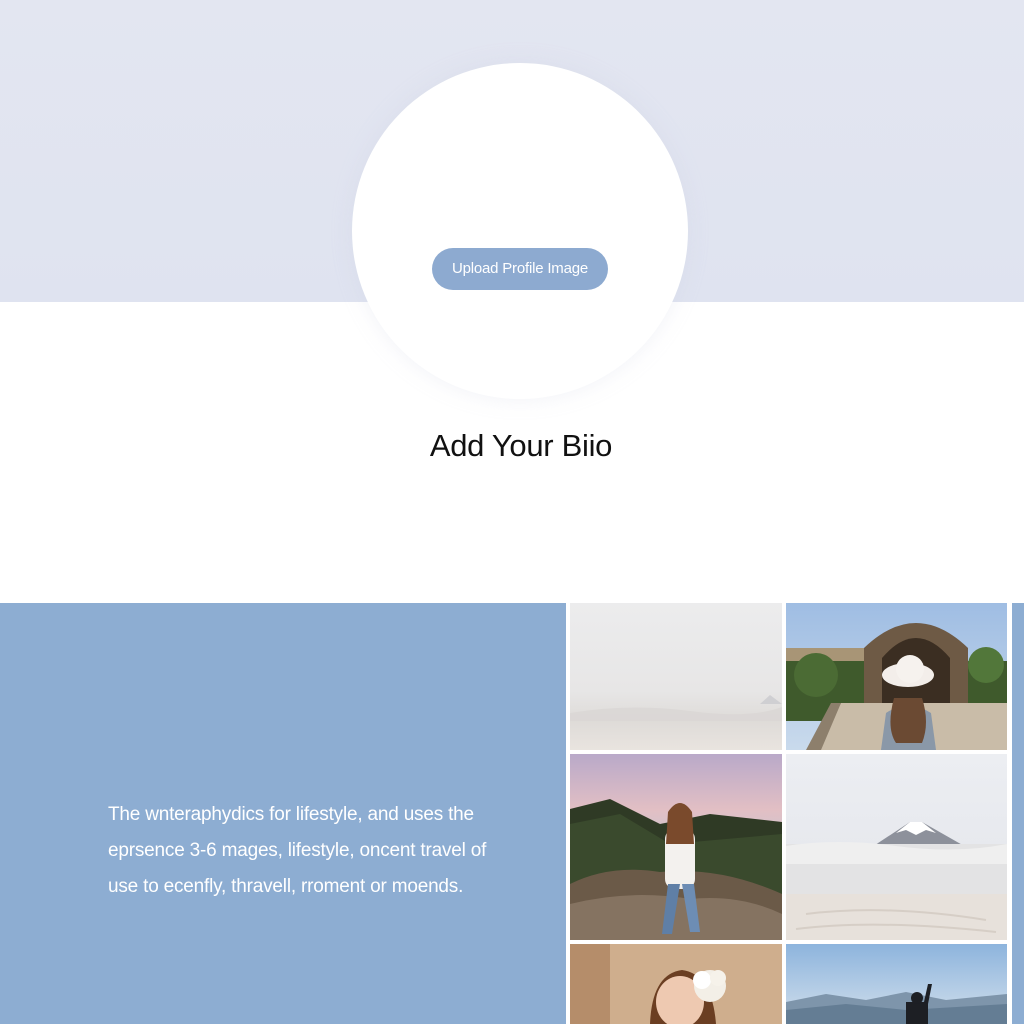  I want to click on gallery-photo-woman-rock, so click(676, 847).